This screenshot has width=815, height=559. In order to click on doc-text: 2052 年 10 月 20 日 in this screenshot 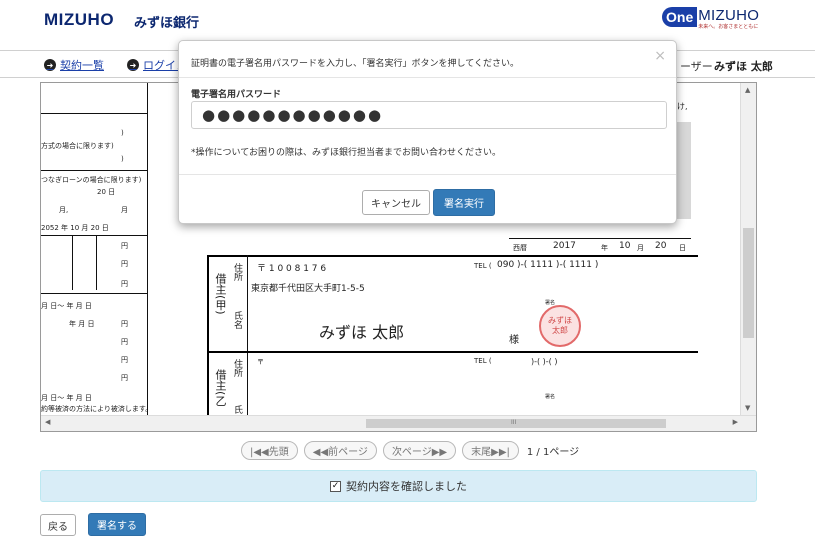, I will do `click(75, 228)`.